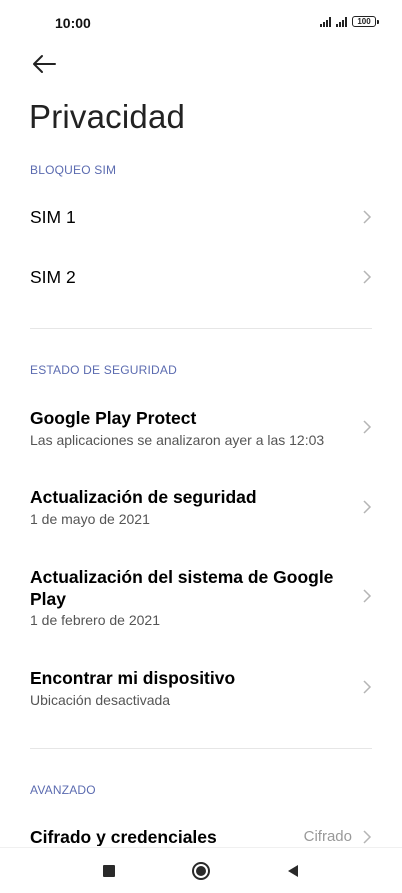 The width and height of the screenshot is (402, 893). I want to click on section-header-advanced: AVANZADO, so click(63, 790).